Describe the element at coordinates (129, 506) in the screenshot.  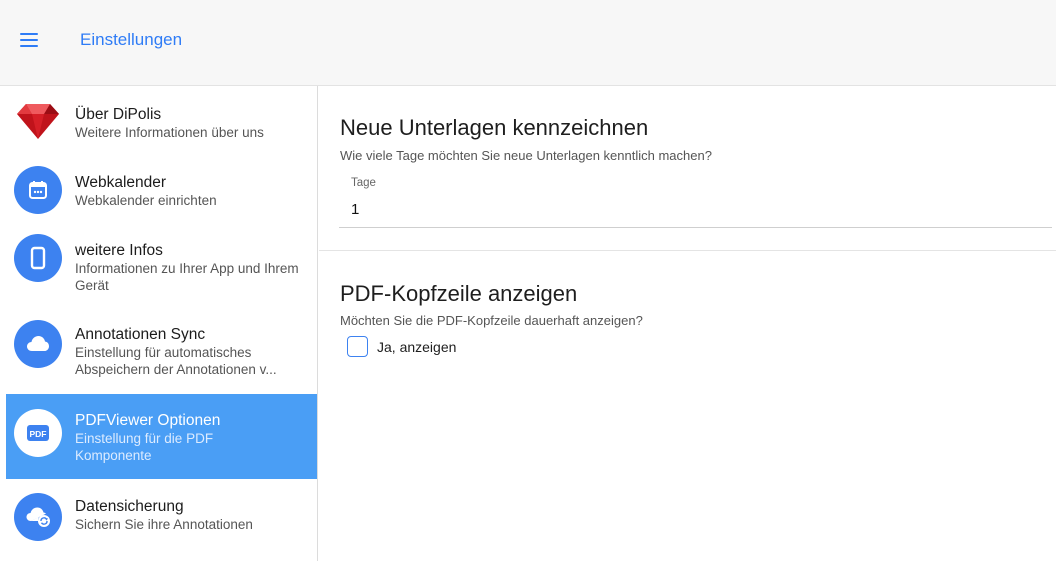
I see `sidebar-item-title: Datensicherung` at that location.